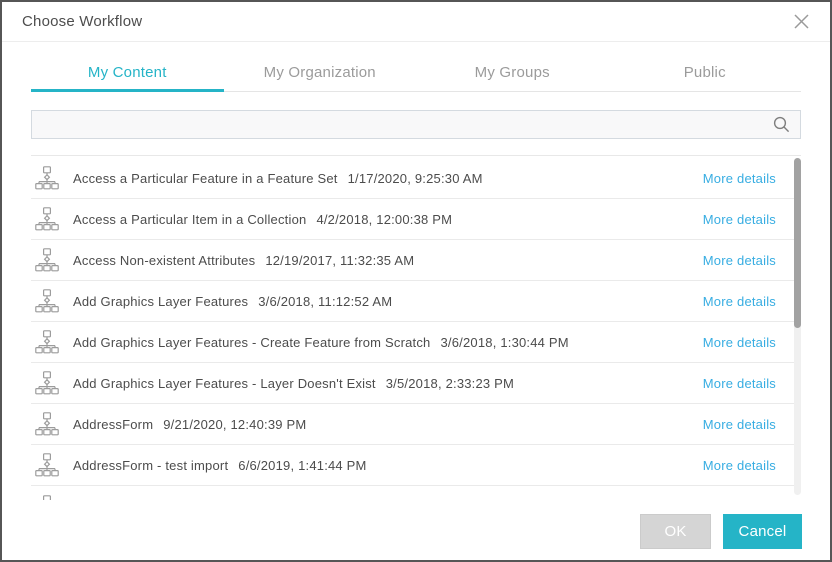  Describe the element at coordinates (127, 73) in the screenshot. I see `tab-my-content: My Content` at that location.